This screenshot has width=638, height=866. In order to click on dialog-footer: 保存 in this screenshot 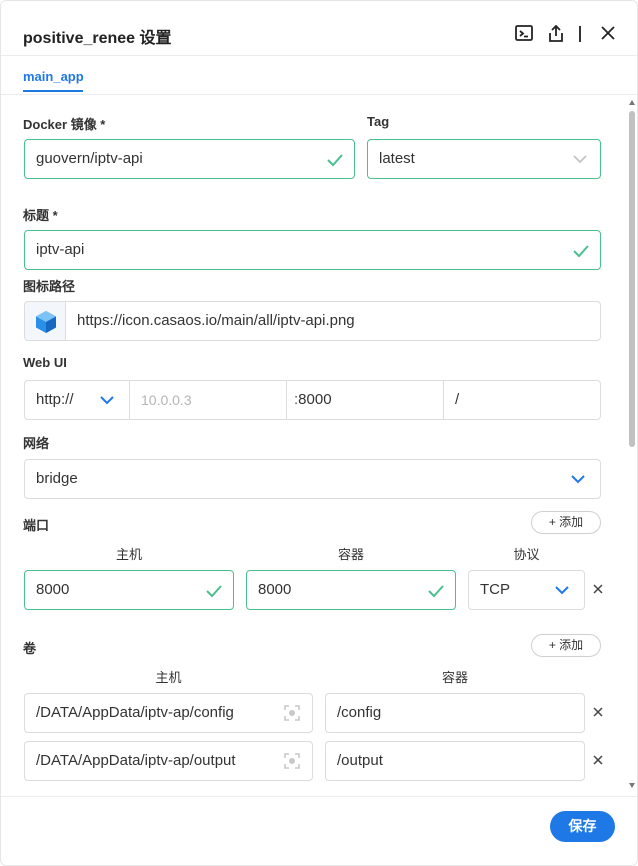, I will do `click(319, 830)`.